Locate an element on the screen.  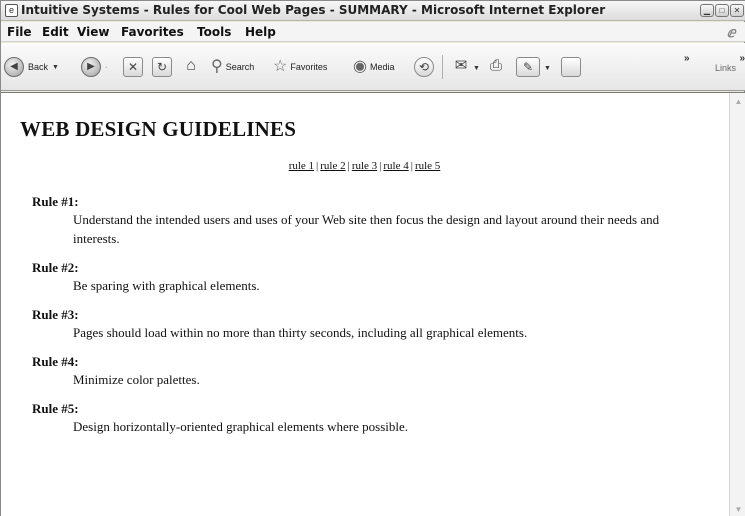
rule-link-2: rule 2 is located at coordinates (332, 166).